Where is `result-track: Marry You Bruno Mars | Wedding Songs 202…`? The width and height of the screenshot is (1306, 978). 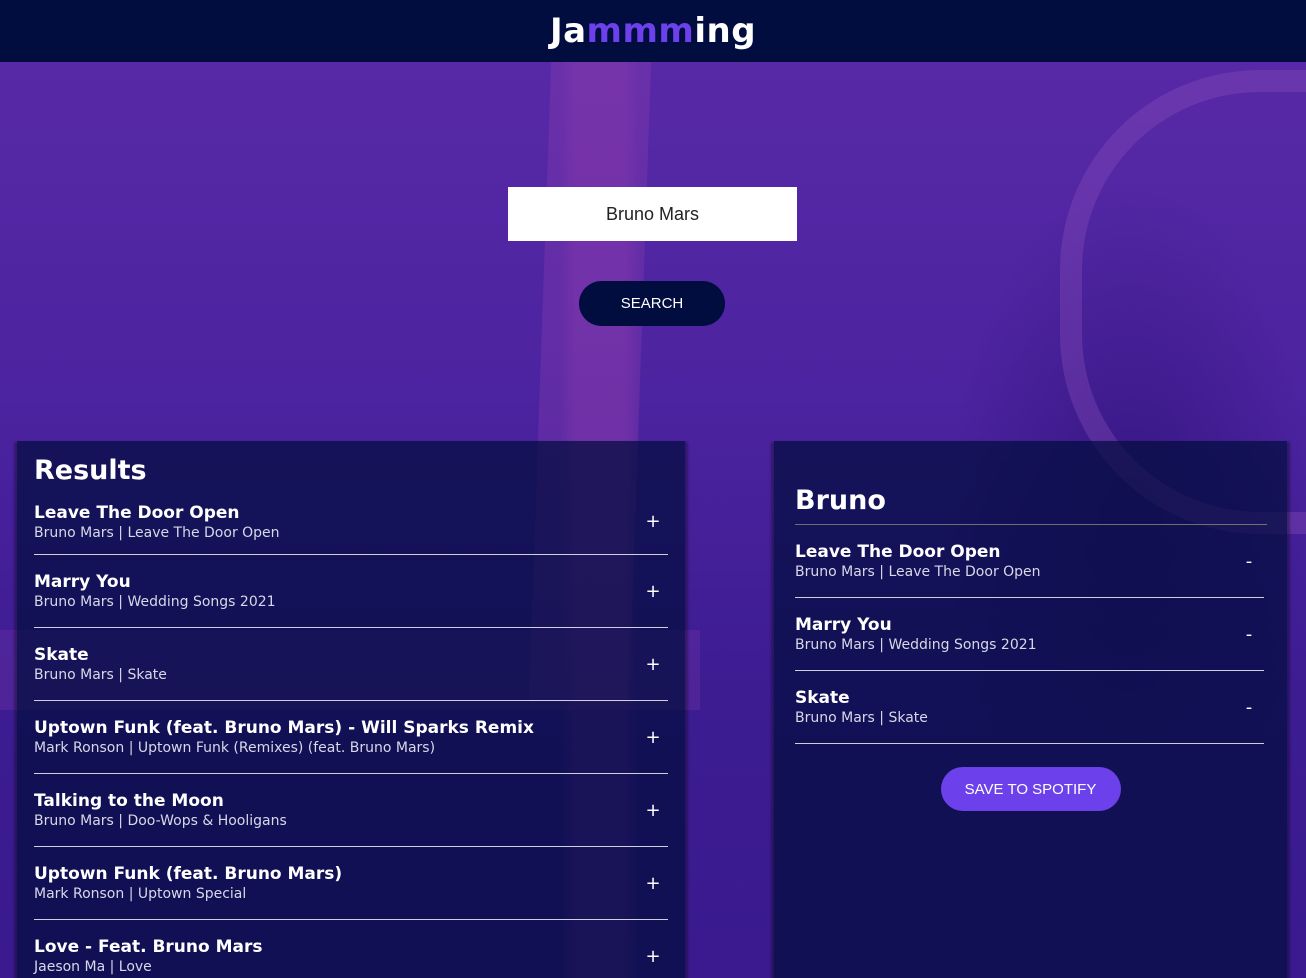 result-track: Marry You Bruno Mars | Wedding Songs 202… is located at coordinates (351, 591).